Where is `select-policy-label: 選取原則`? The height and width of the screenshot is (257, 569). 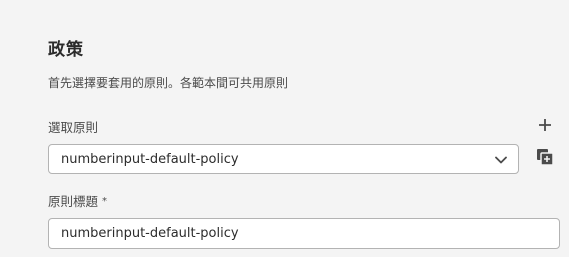 select-policy-label: 選取原則 is located at coordinates (73, 127).